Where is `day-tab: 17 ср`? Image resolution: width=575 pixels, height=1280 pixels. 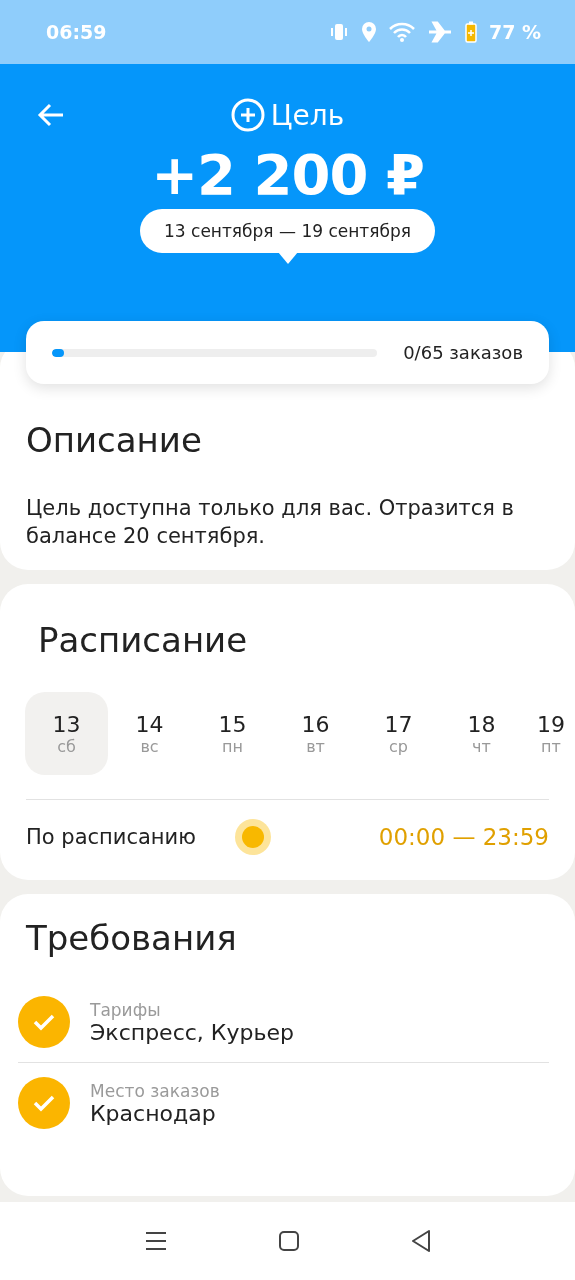
day-tab: 17 ср is located at coordinates (398, 733).